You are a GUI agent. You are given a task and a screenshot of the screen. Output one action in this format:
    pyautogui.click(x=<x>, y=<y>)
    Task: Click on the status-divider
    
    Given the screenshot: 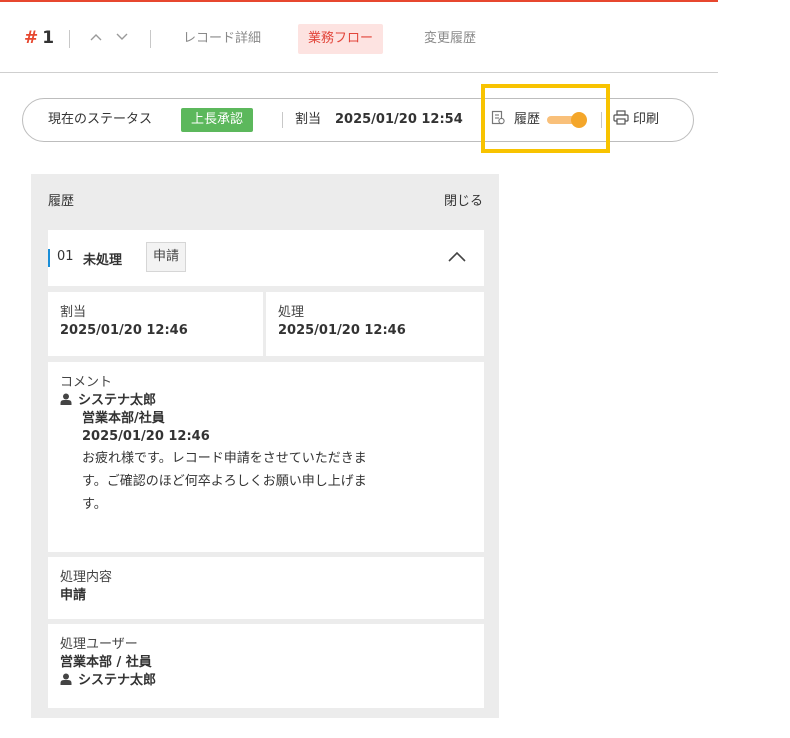 What is the action you would take?
    pyautogui.click(x=282, y=120)
    